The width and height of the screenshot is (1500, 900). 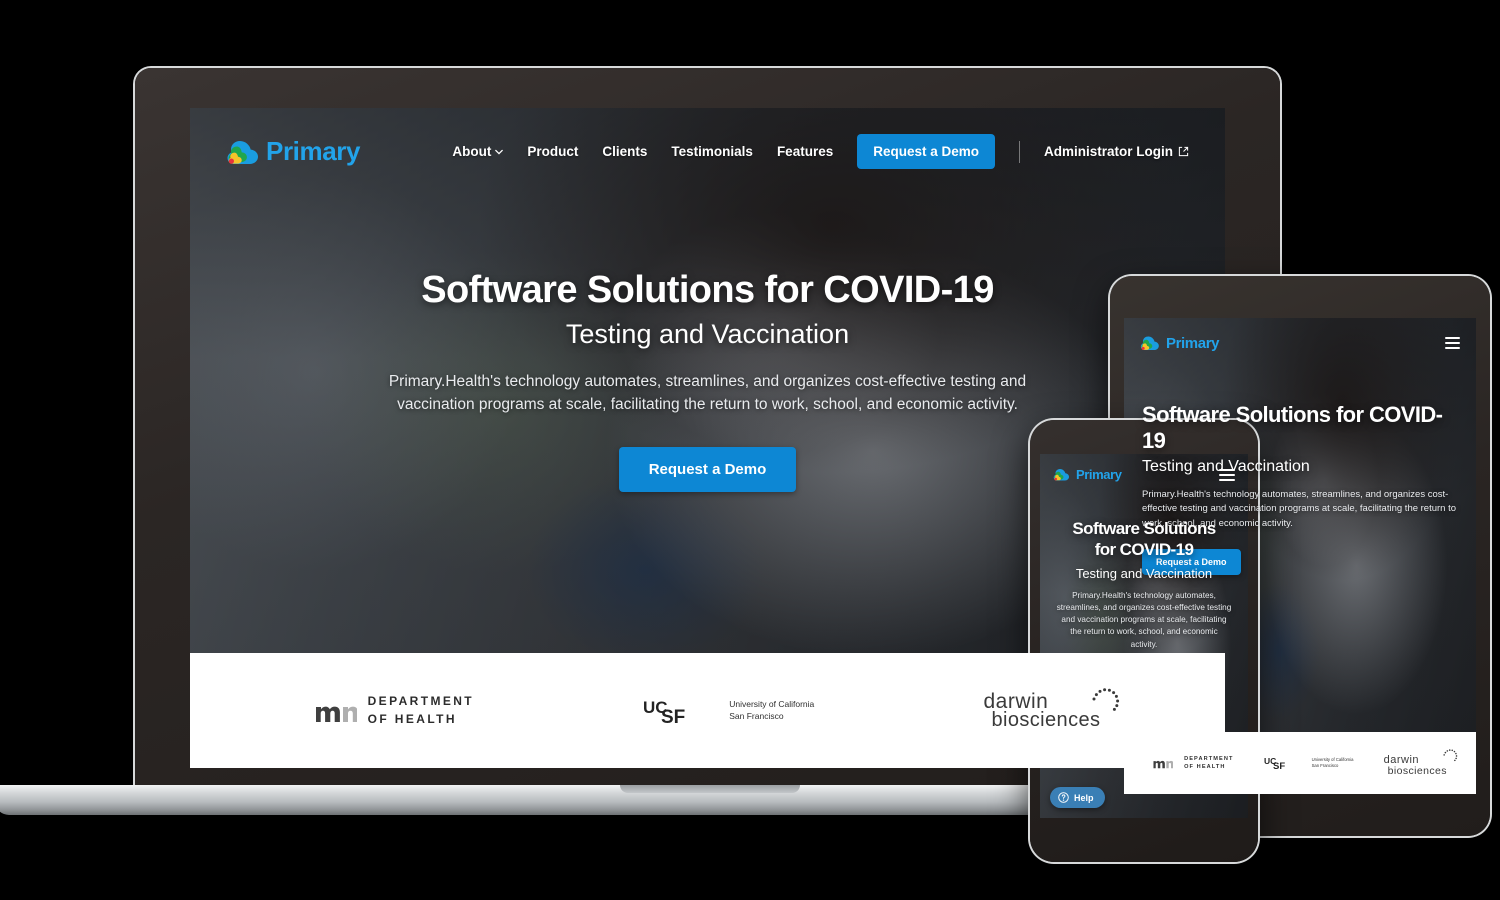 What do you see at coordinates (313, 151) in the screenshot?
I see `brand-name: Primary` at bounding box center [313, 151].